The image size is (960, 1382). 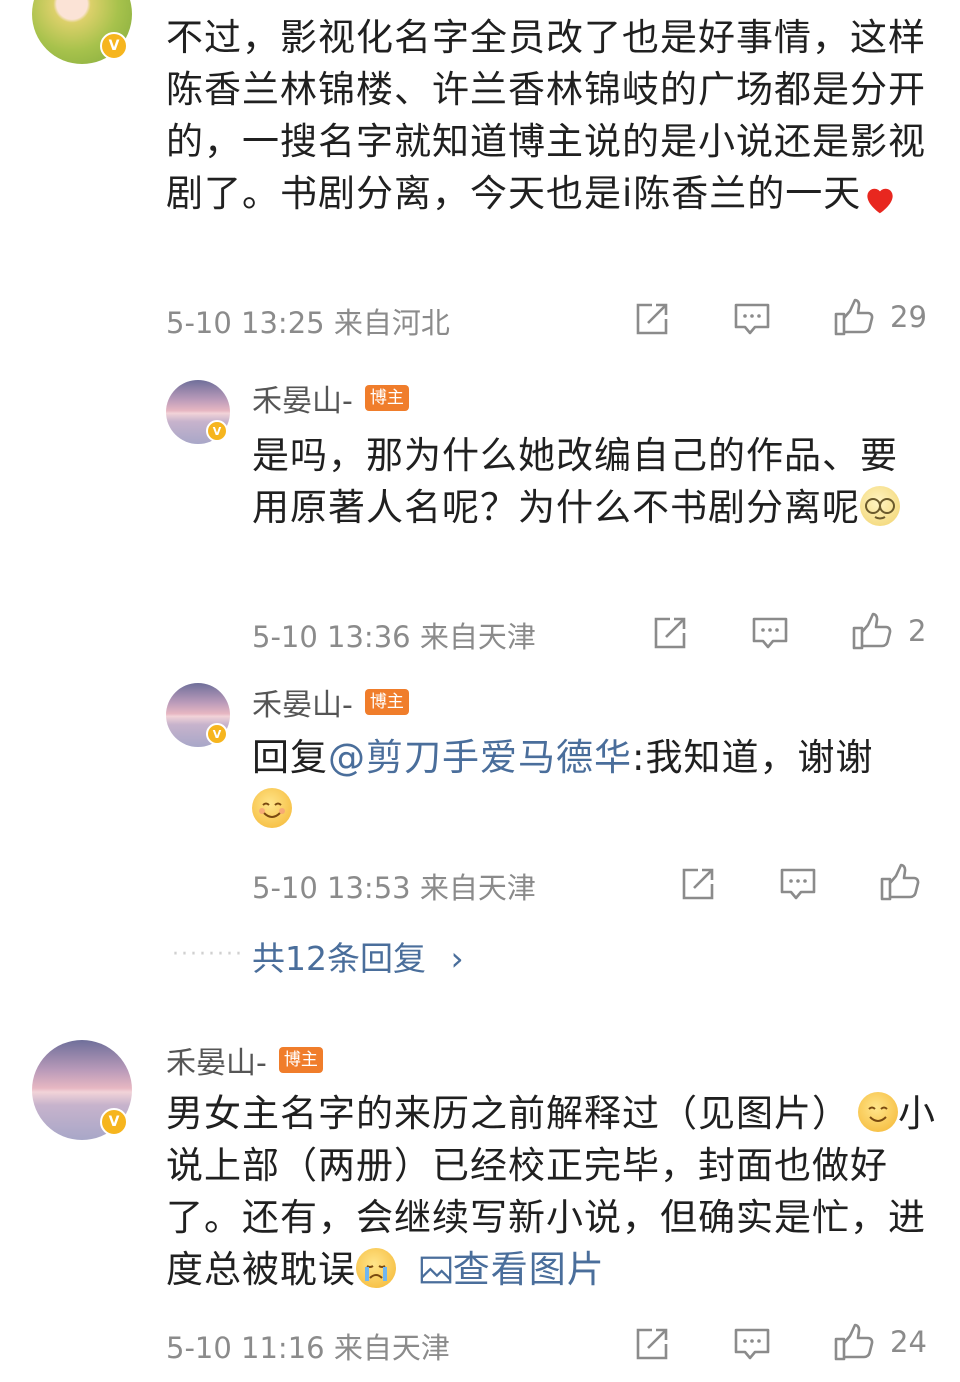 I want to click on comment-header: 禾晏山- 博主, so click(x=244, y=1060).